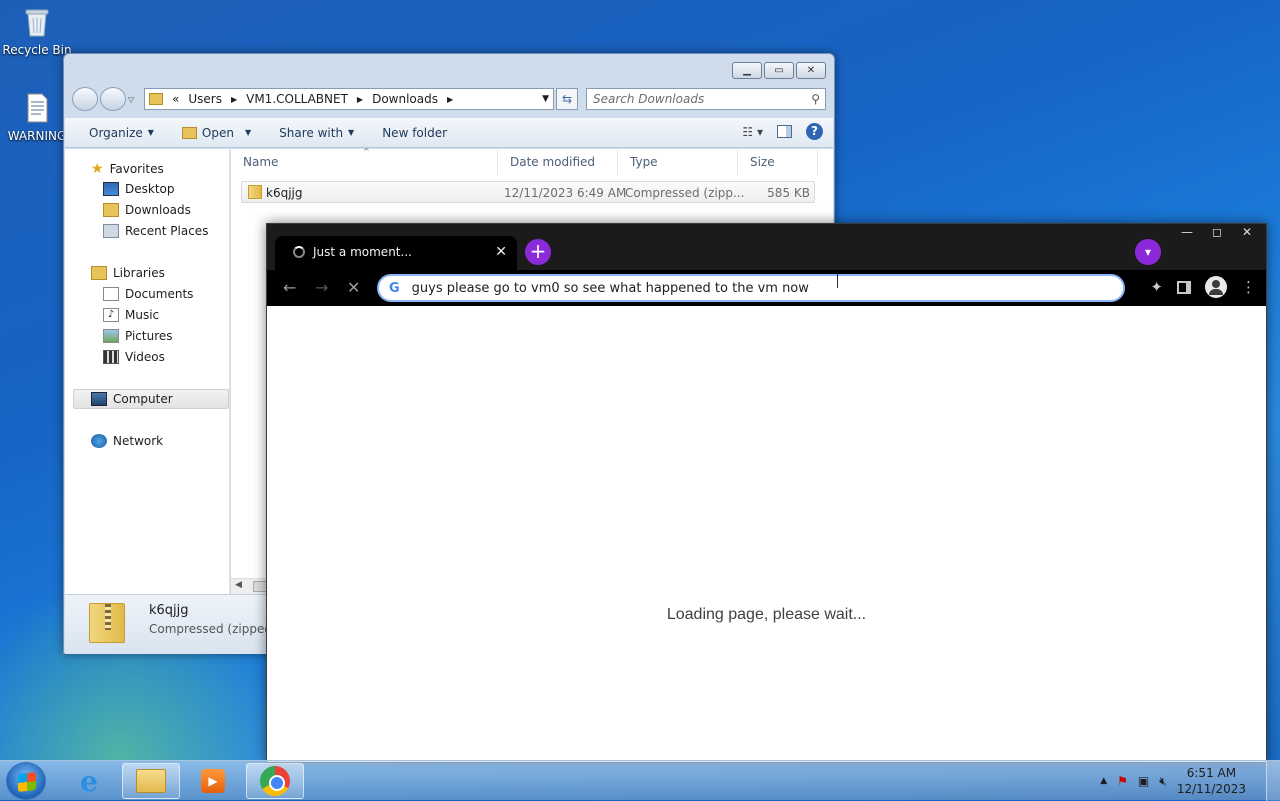 This screenshot has height=801, width=1280. I want to click on breadcrumb-downloads: Downloads, so click(405, 99).